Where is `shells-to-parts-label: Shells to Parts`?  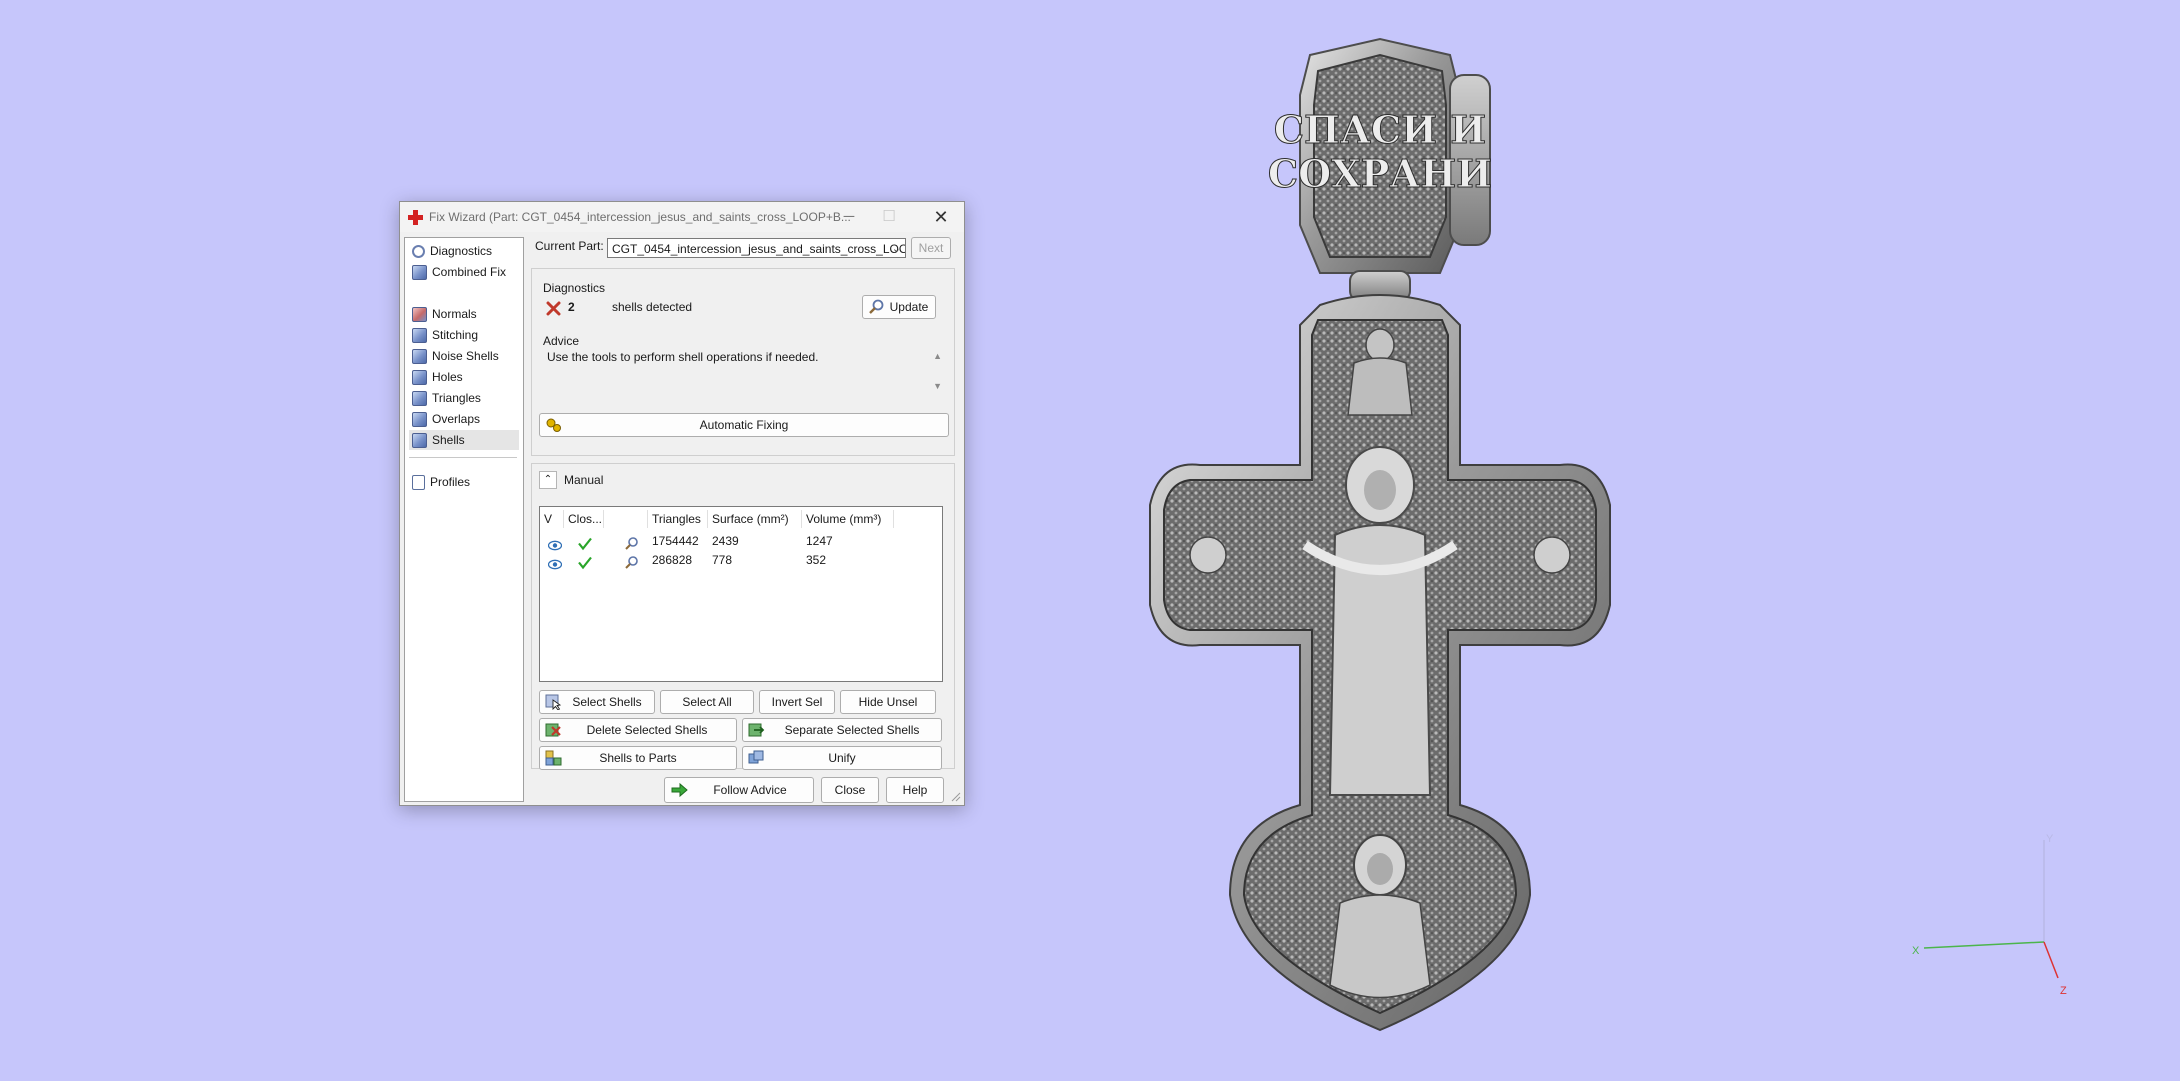 shells-to-parts-label: Shells to Parts is located at coordinates (638, 758).